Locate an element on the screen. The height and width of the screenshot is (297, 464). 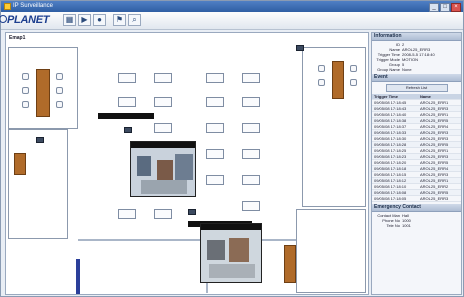
room-left-bottom is located at coordinates (38, 184).